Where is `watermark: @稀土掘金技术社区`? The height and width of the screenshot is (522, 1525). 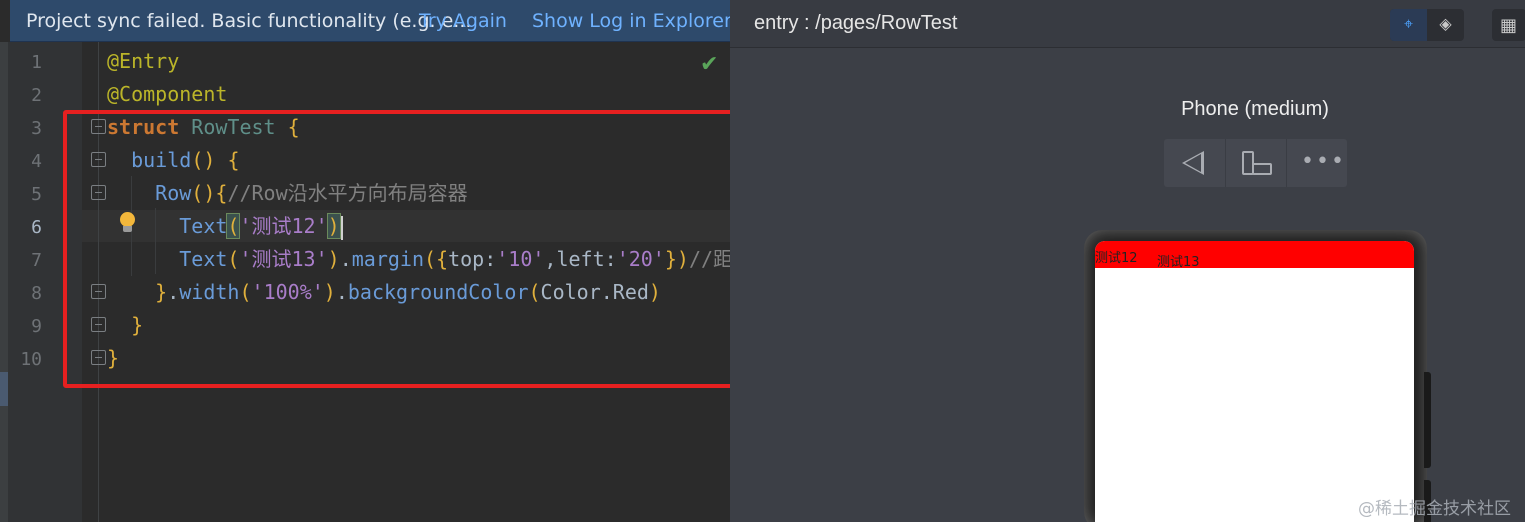 watermark: @稀土掘金技术社区 is located at coordinates (1434, 509).